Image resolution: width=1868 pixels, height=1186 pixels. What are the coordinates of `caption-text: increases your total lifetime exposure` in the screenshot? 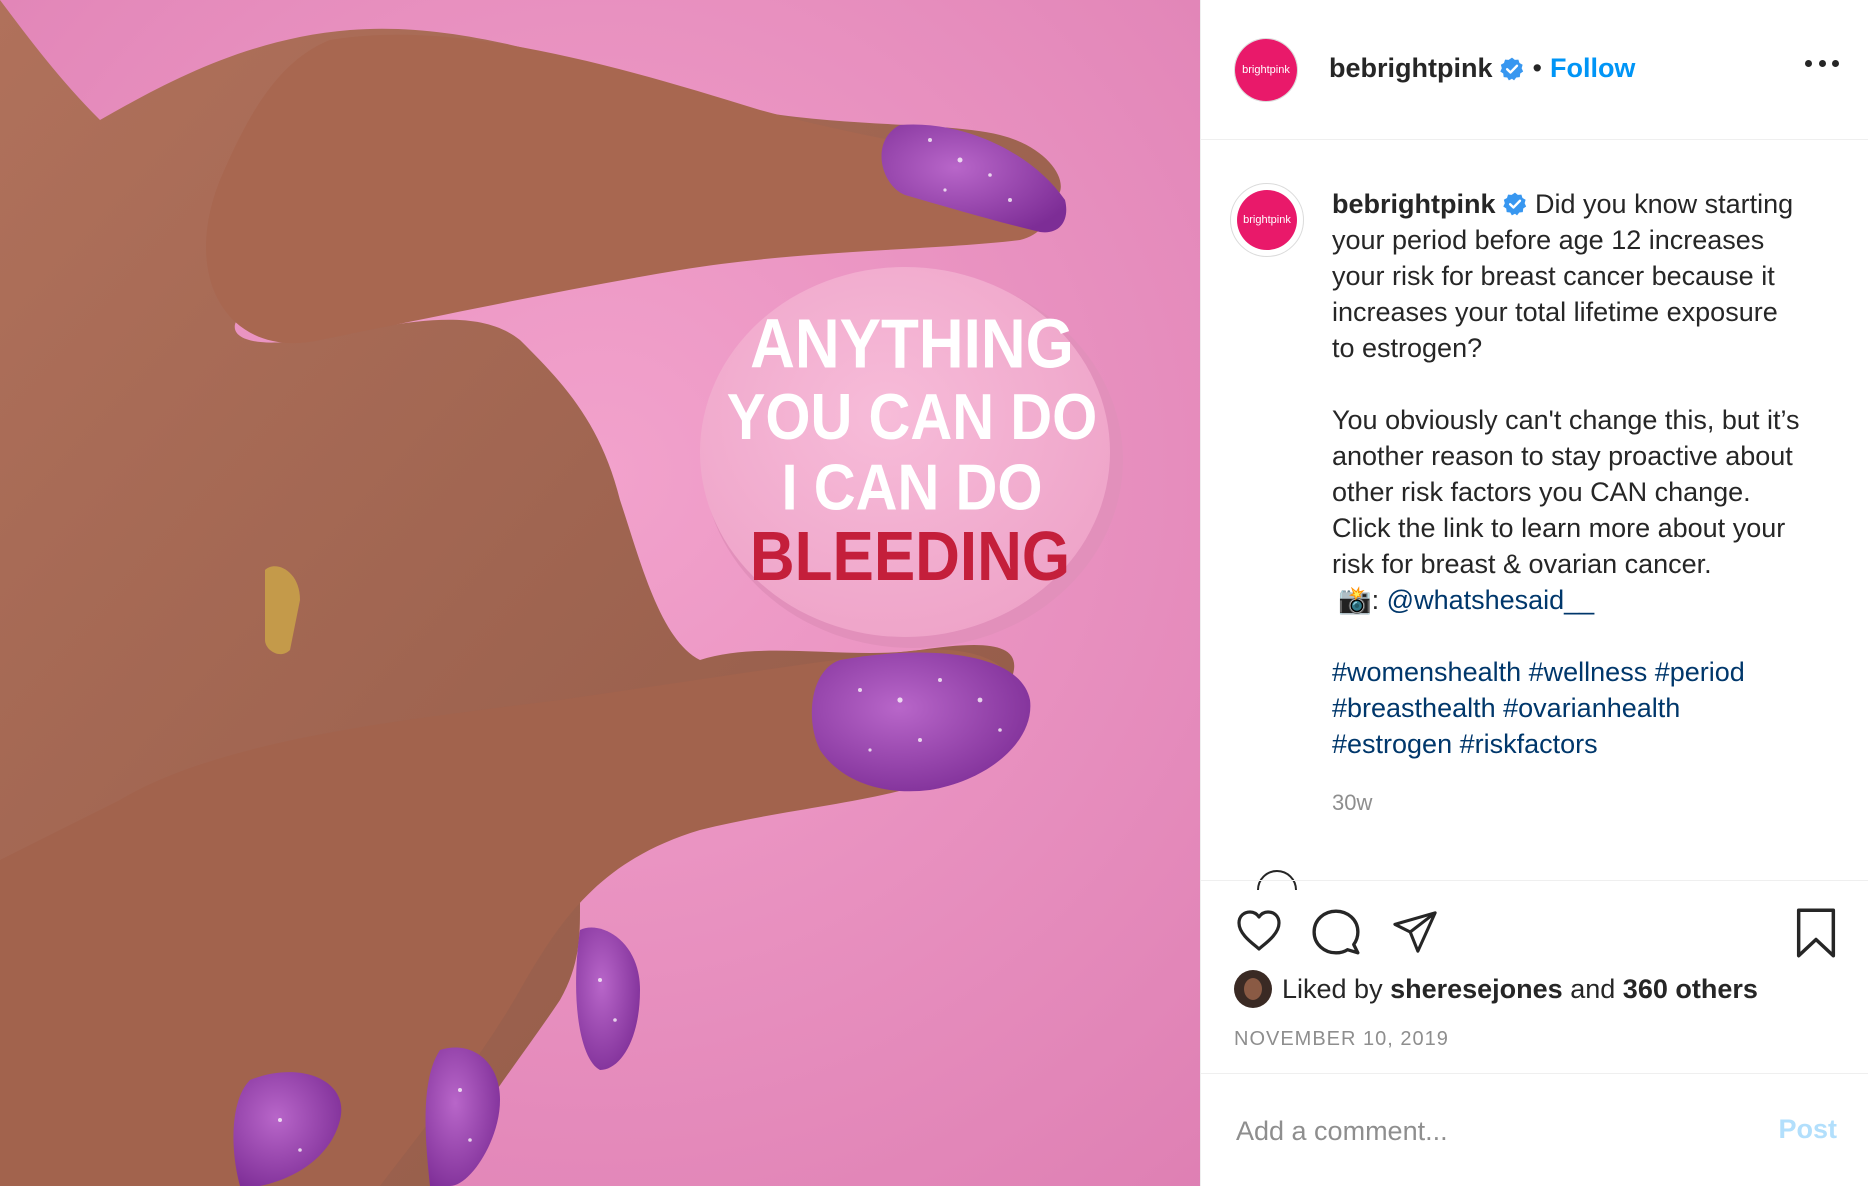 It's located at (1555, 312).